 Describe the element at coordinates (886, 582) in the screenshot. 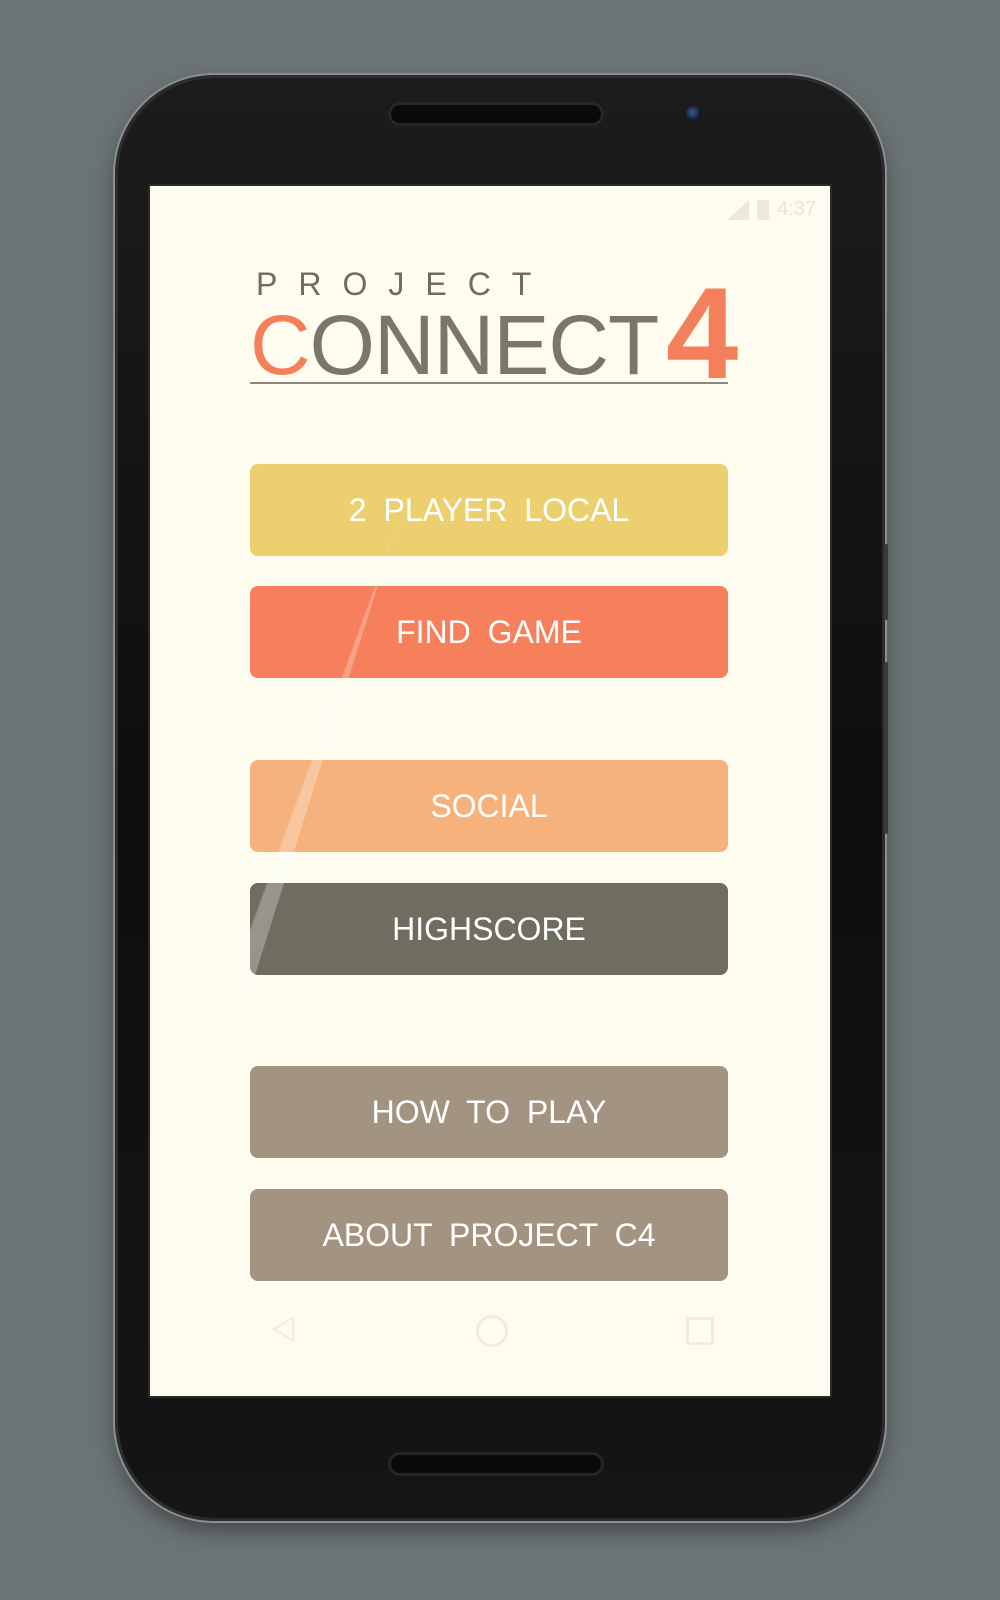

I see `power-button` at that location.